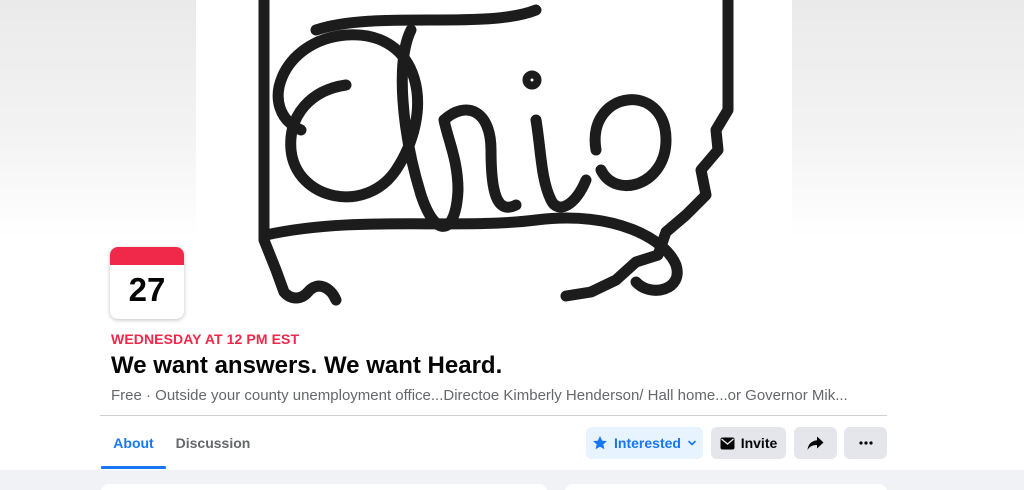 Image resolution: width=1024 pixels, height=490 pixels. I want to click on more-options-button, so click(865, 443).